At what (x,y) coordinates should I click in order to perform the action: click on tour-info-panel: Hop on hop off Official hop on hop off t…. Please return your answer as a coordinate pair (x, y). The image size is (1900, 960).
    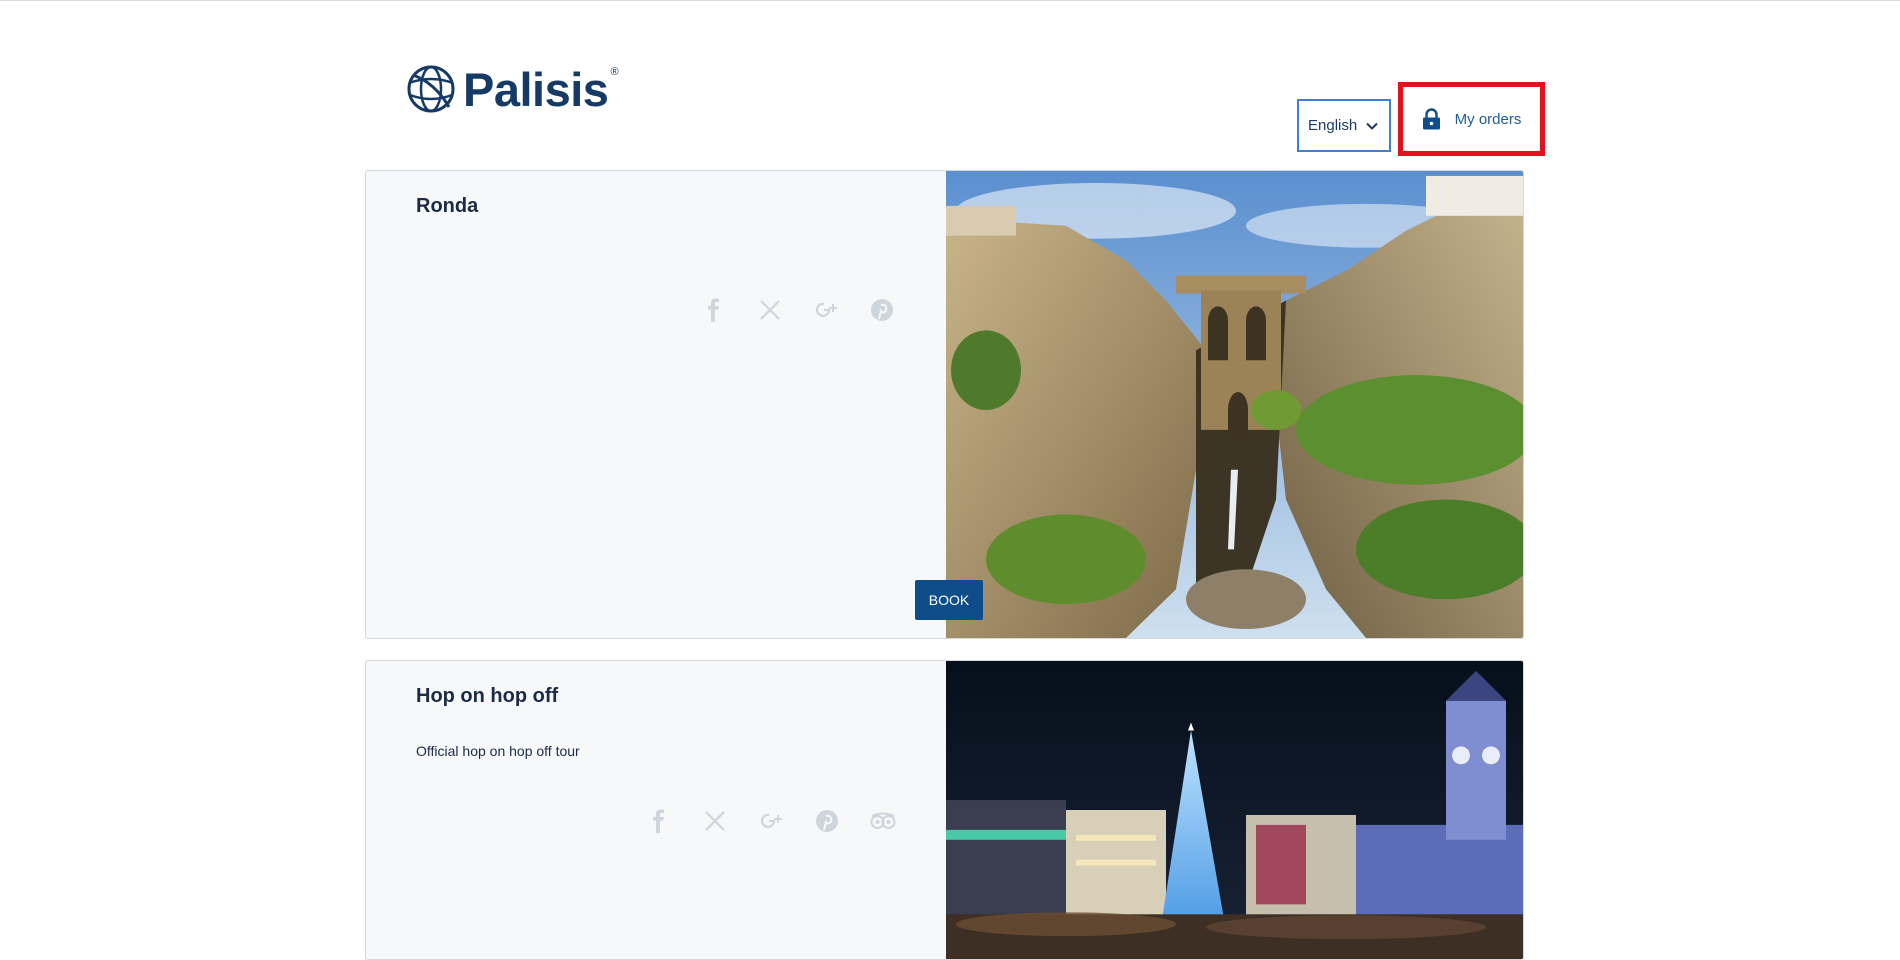
    Looking at the image, I should click on (656, 810).